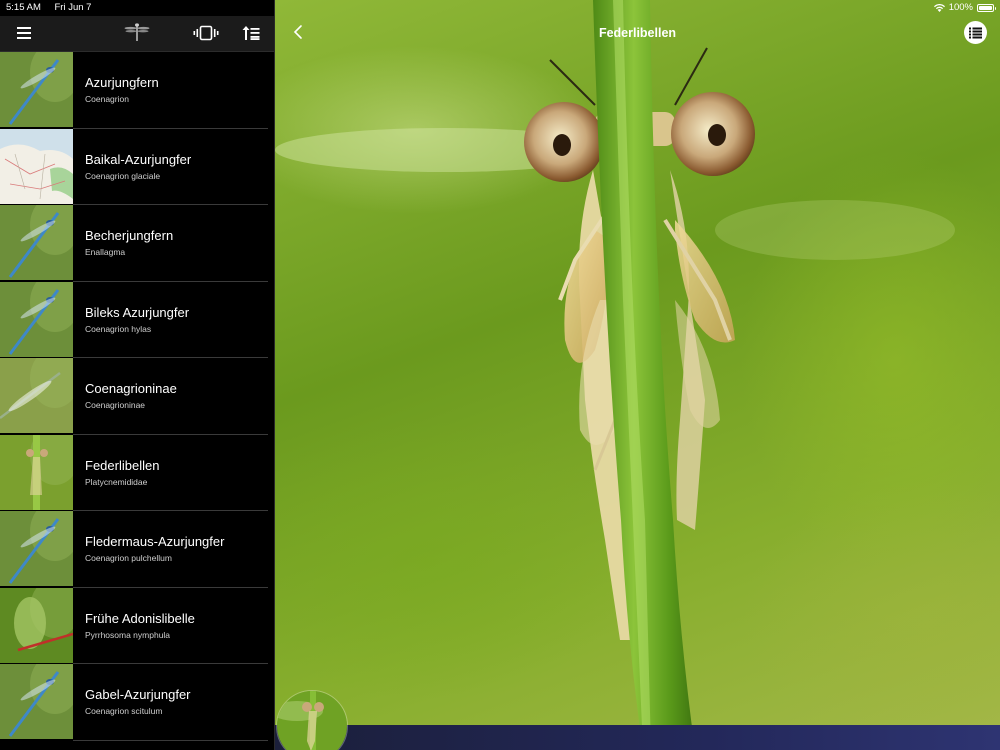 The height and width of the screenshot is (750, 1000). What do you see at coordinates (155, 541) in the screenshot?
I see `species-name: Fledermaus-Azurjungfer` at bounding box center [155, 541].